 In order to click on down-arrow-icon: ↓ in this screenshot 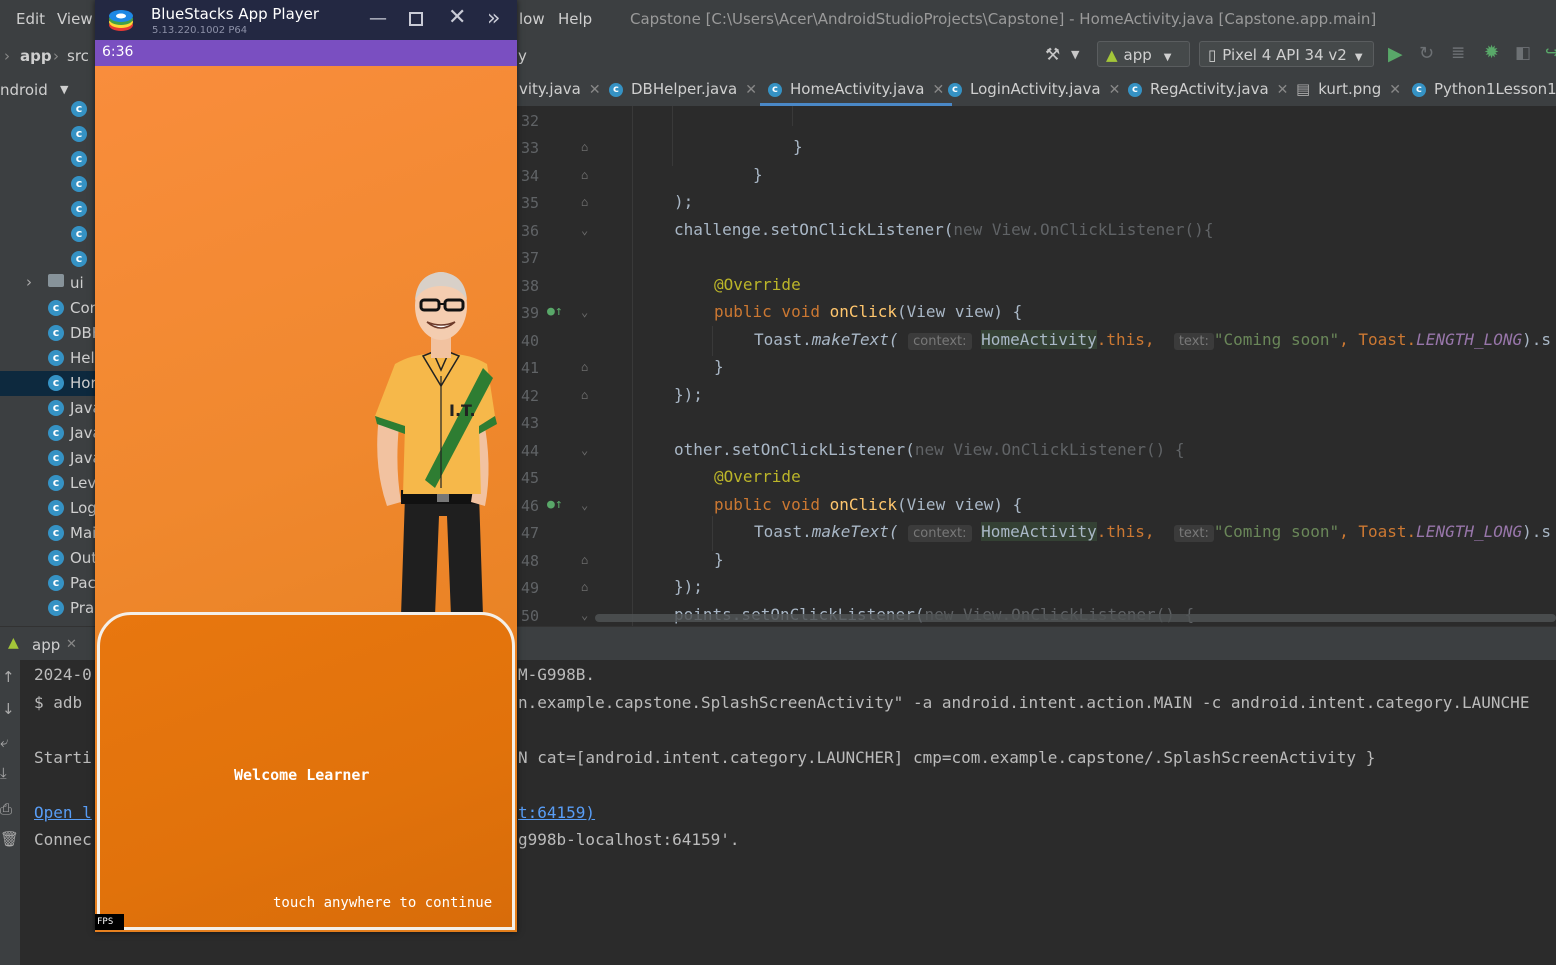, I will do `click(8, 709)`.